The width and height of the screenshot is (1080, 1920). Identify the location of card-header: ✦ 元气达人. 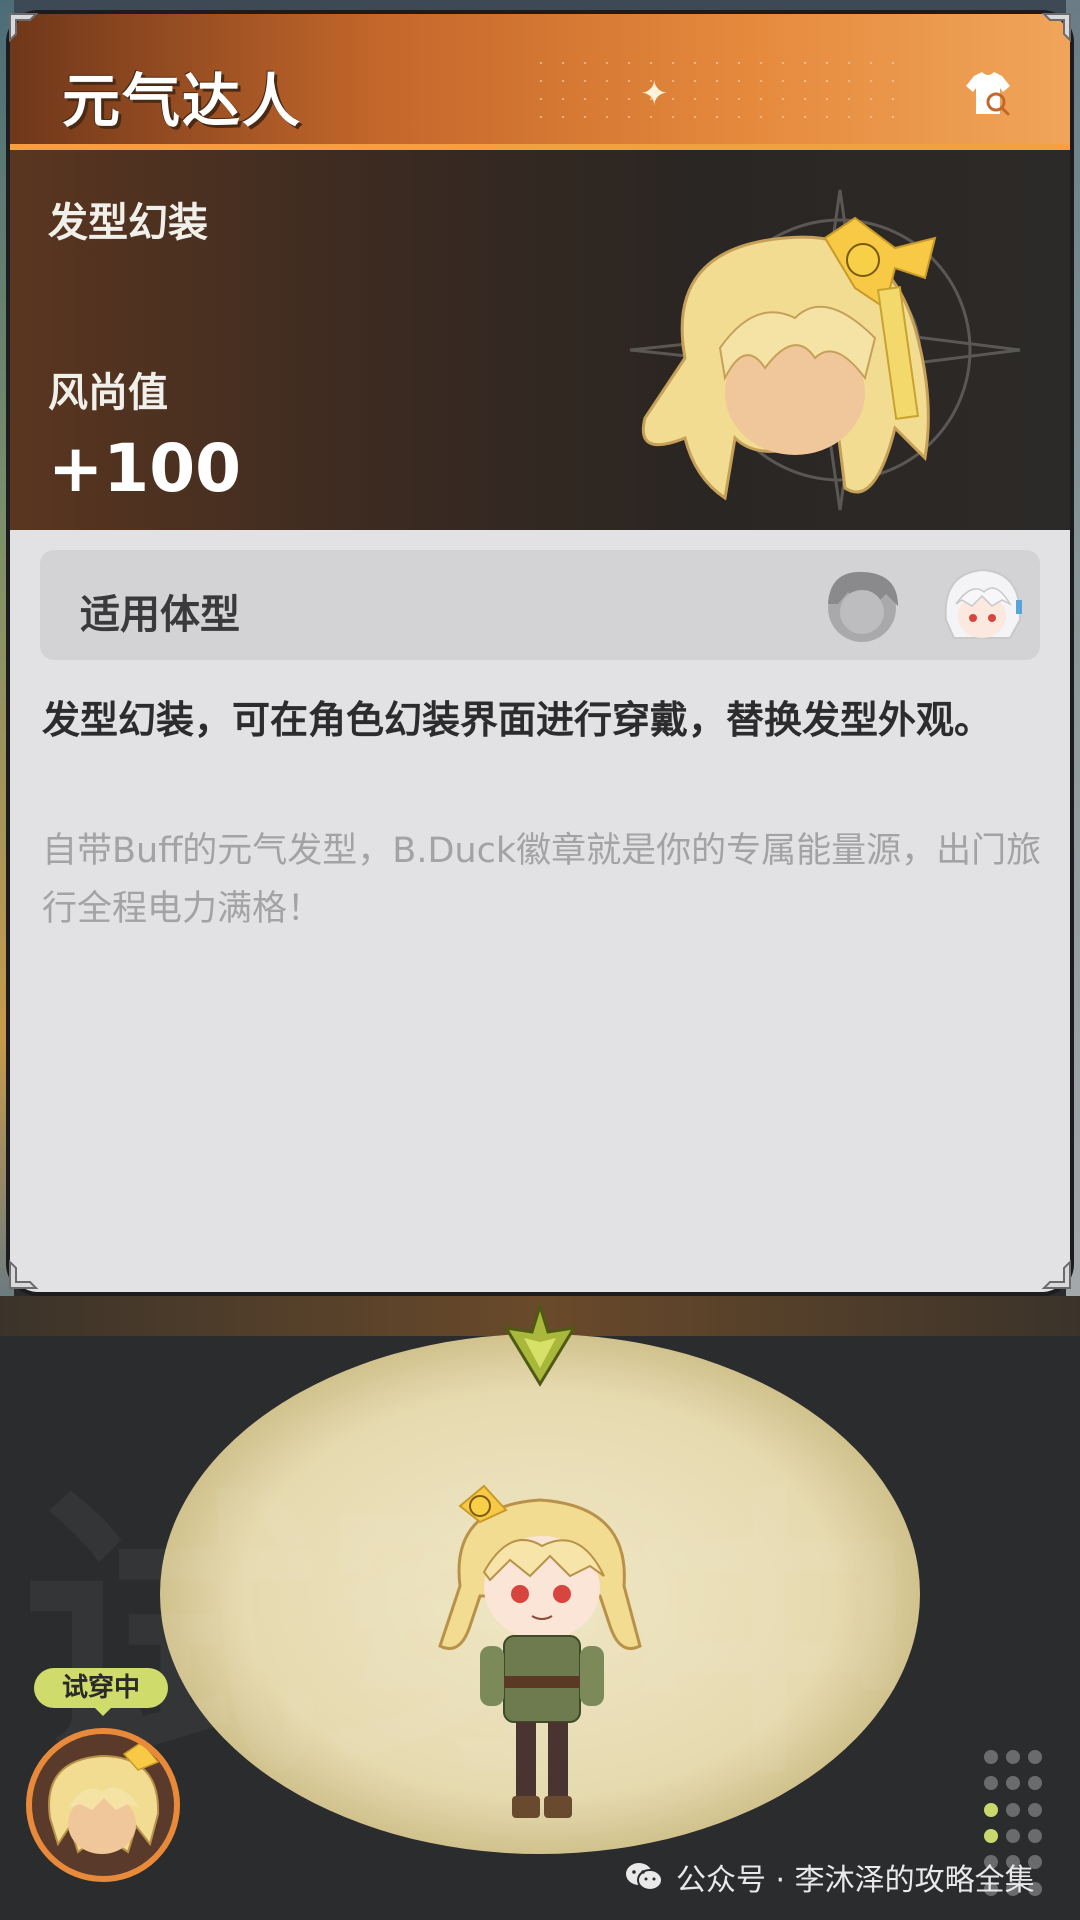
(540, 82).